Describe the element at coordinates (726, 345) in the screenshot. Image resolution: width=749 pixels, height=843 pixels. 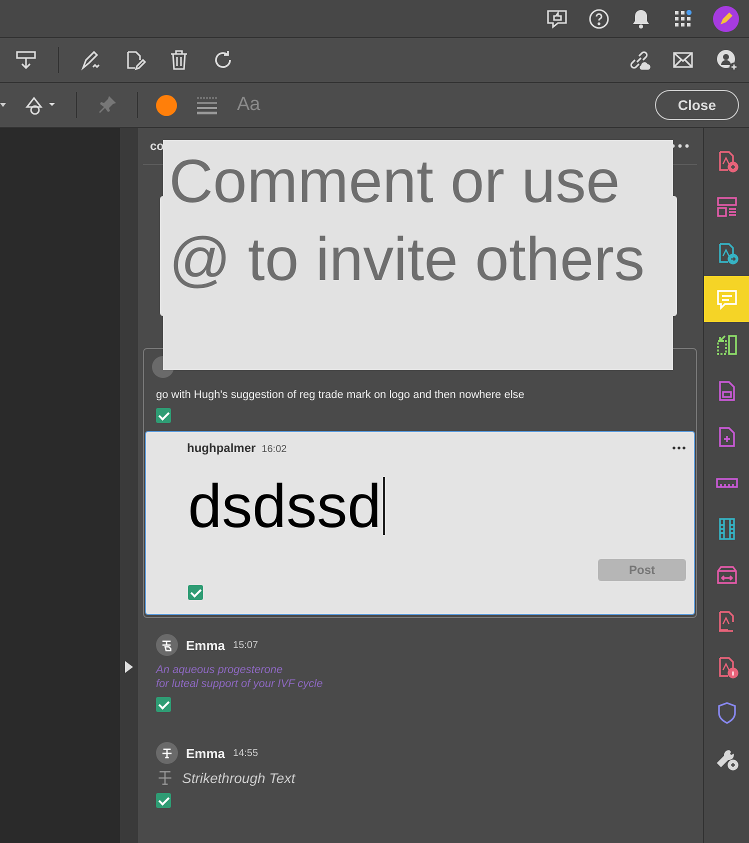
I see `compare-icon` at that location.